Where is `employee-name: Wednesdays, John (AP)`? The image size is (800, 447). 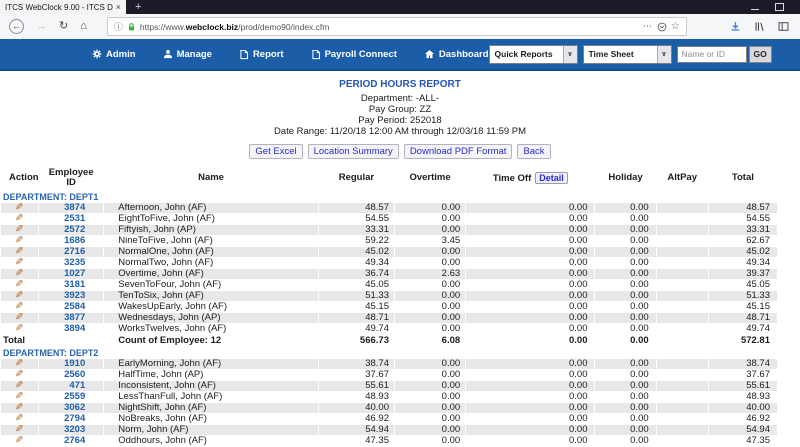 employee-name: Wednesdays, John (AP) is located at coordinates (211, 318).